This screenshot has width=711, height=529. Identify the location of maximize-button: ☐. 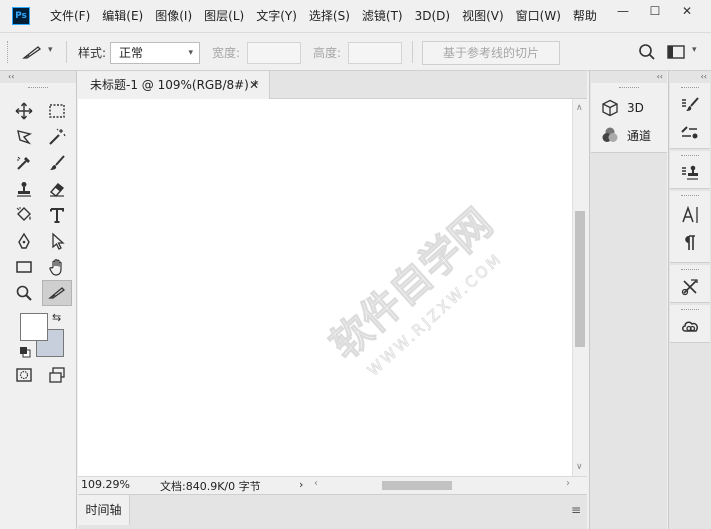
(655, 11).